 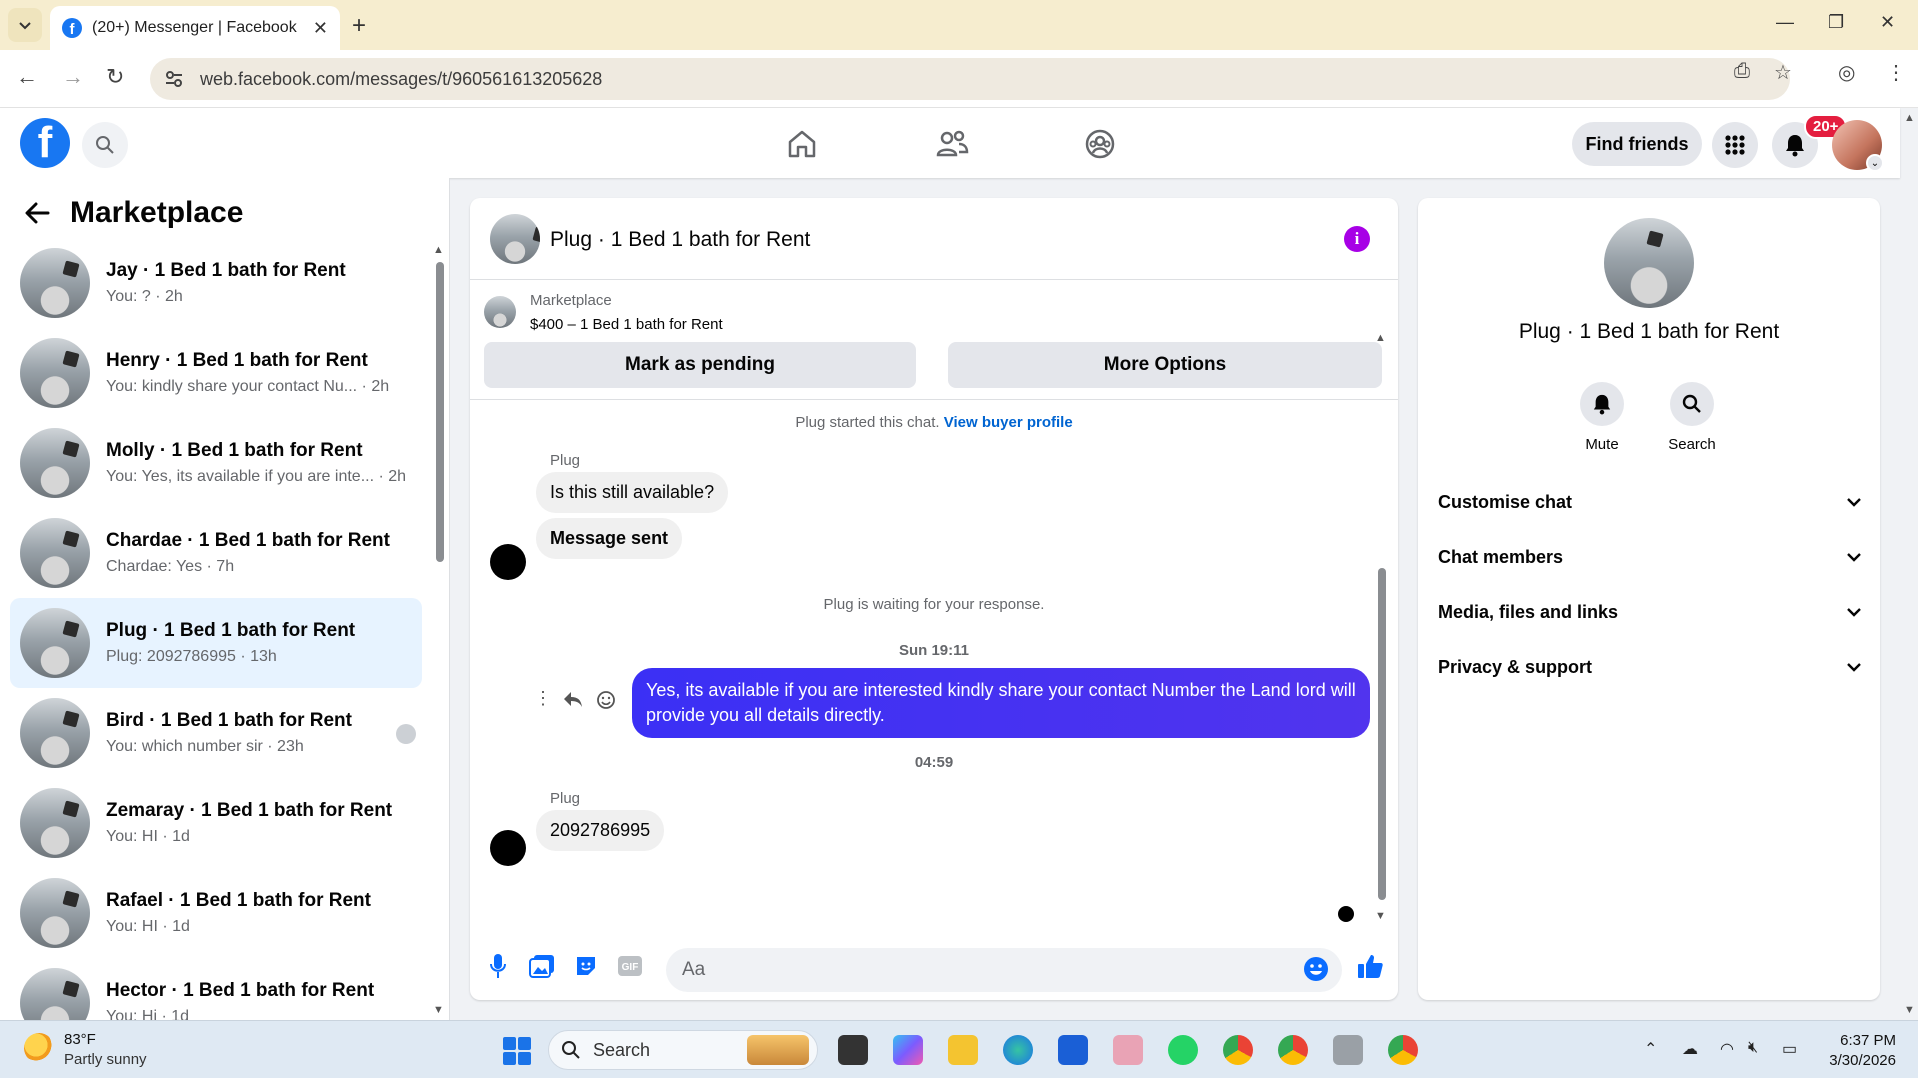 I want to click on search-in-chat-button, so click(x=1692, y=404).